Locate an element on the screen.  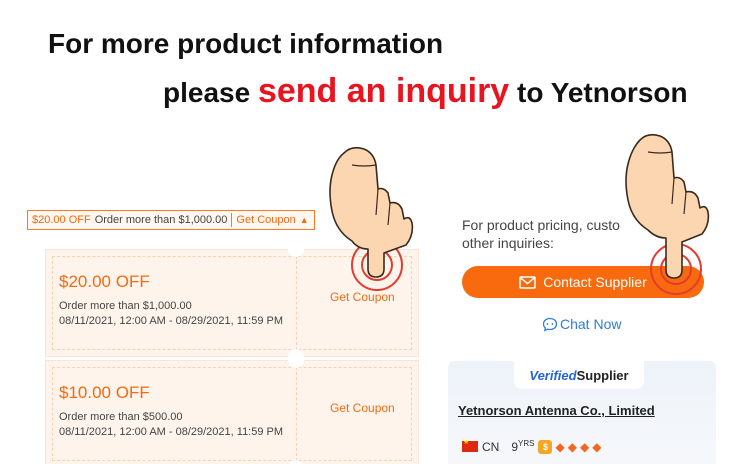
mail-icon is located at coordinates (527, 282).